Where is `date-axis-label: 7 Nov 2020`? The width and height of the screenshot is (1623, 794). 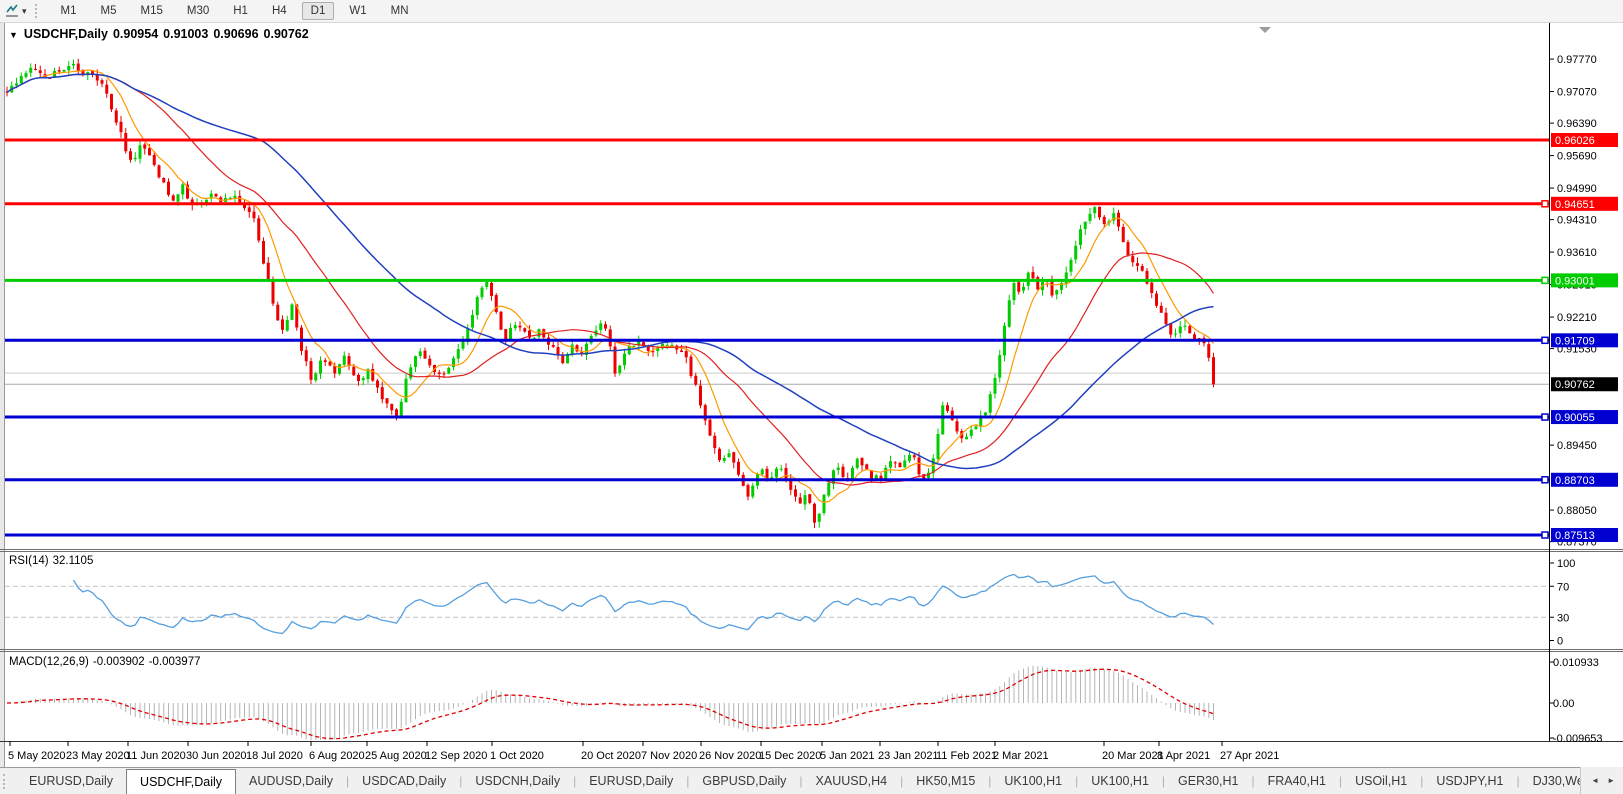 date-axis-label: 7 Nov 2020 is located at coordinates (669, 756).